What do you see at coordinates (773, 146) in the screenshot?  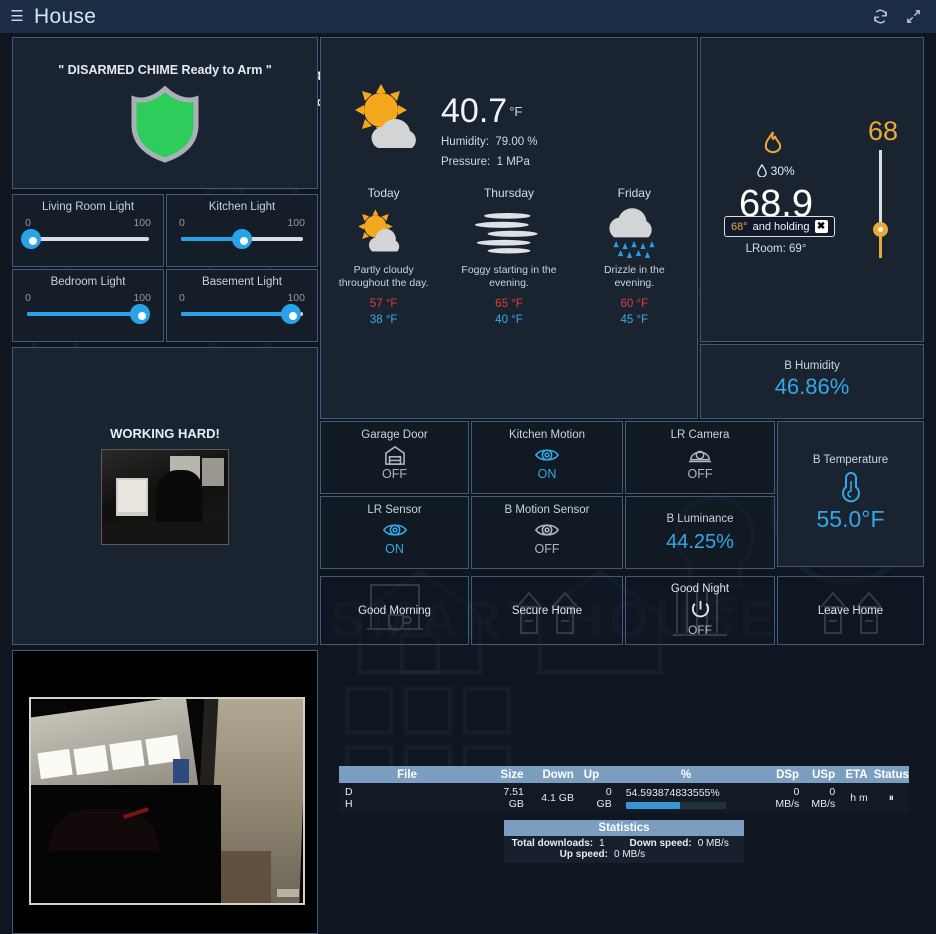 I see `flame-icon` at bounding box center [773, 146].